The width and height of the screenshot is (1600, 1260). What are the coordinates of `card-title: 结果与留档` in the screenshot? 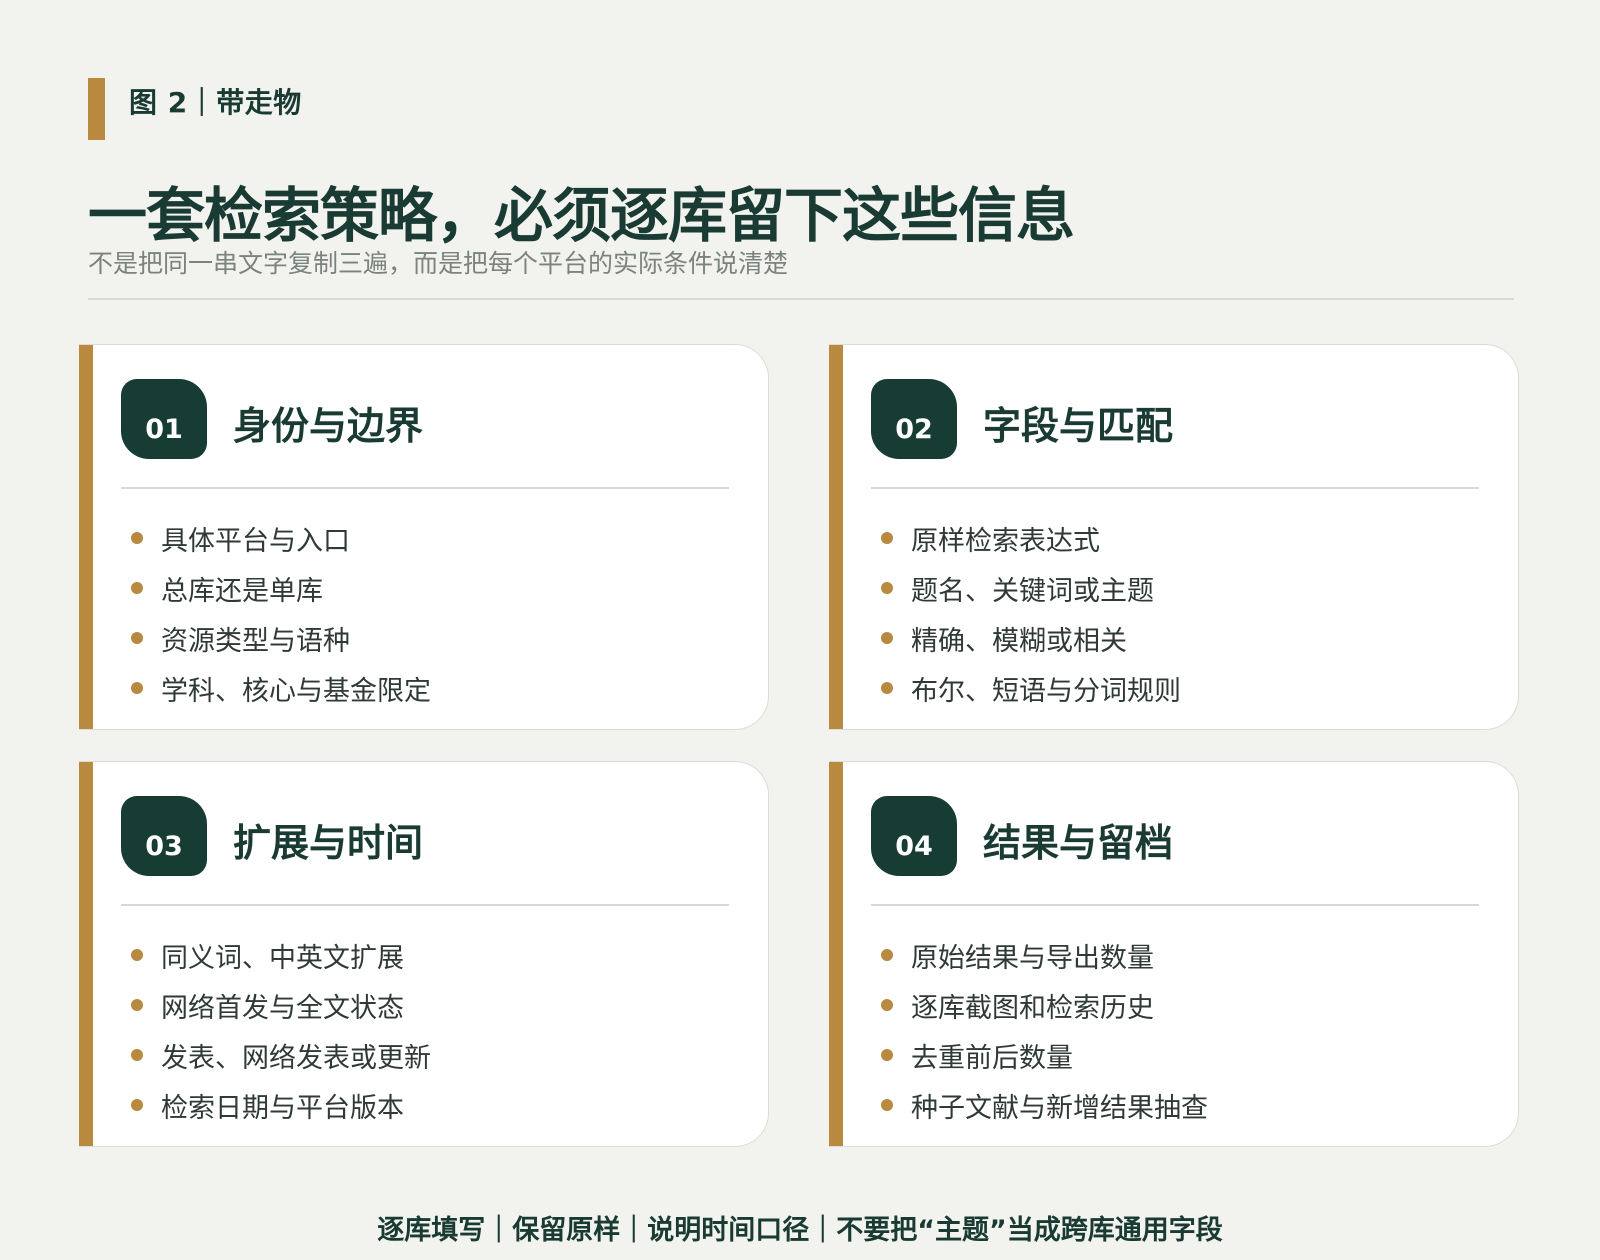 It's located at (1078, 843).